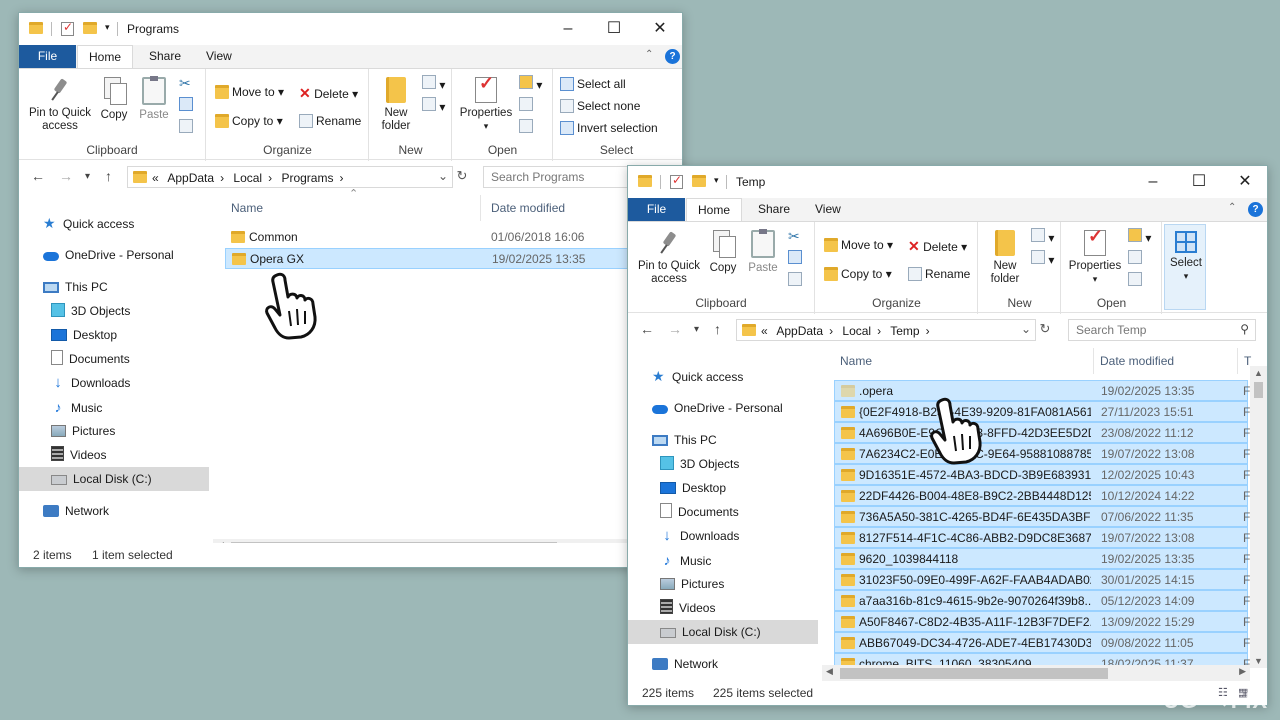 Image resolution: width=1280 pixels, height=720 pixels. Describe the element at coordinates (600, 106) in the screenshot. I see `select-none-button: Select none` at that location.